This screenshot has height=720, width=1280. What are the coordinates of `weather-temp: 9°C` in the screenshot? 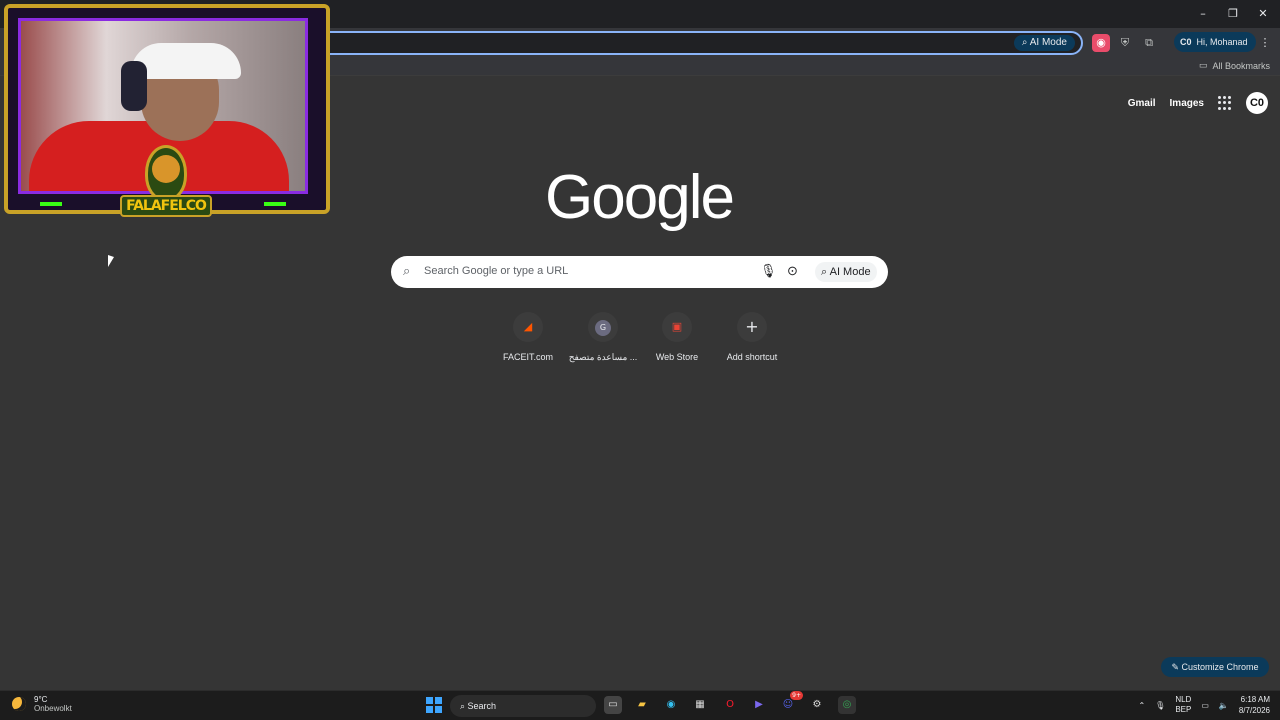 It's located at (41, 699).